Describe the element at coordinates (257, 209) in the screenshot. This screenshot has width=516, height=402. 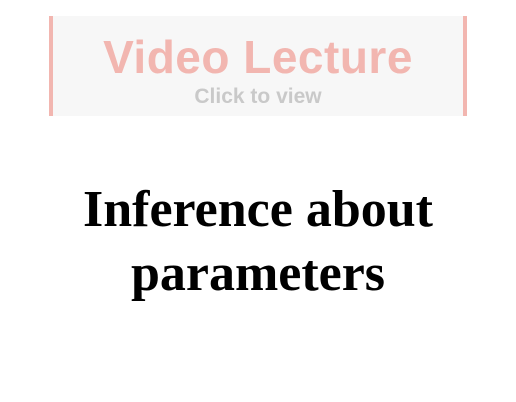
I see `page-title-line-1: Inference about` at that location.